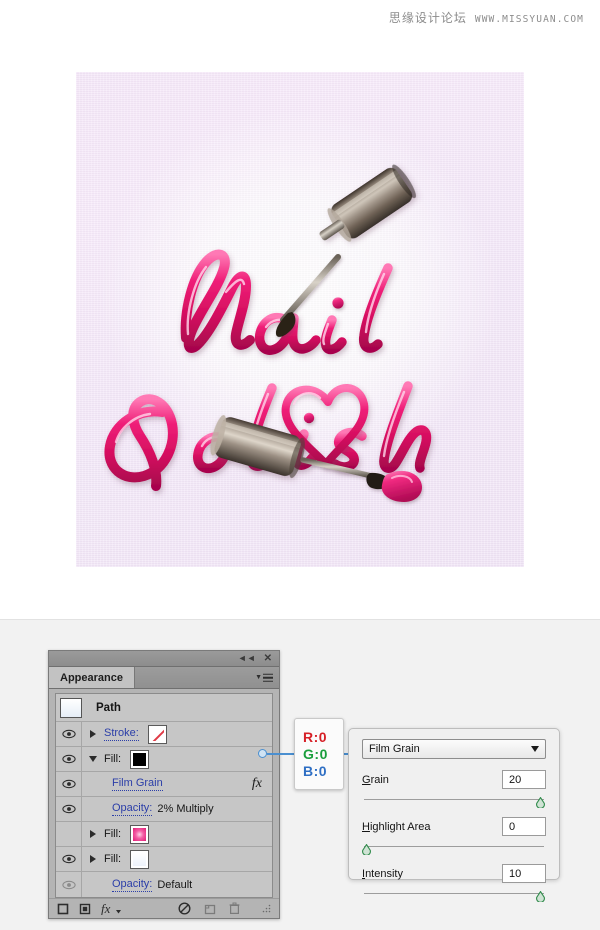 Image resolution: width=600 pixels, height=930 pixels. I want to click on field-intensity: Intensity 10, so click(454, 883).